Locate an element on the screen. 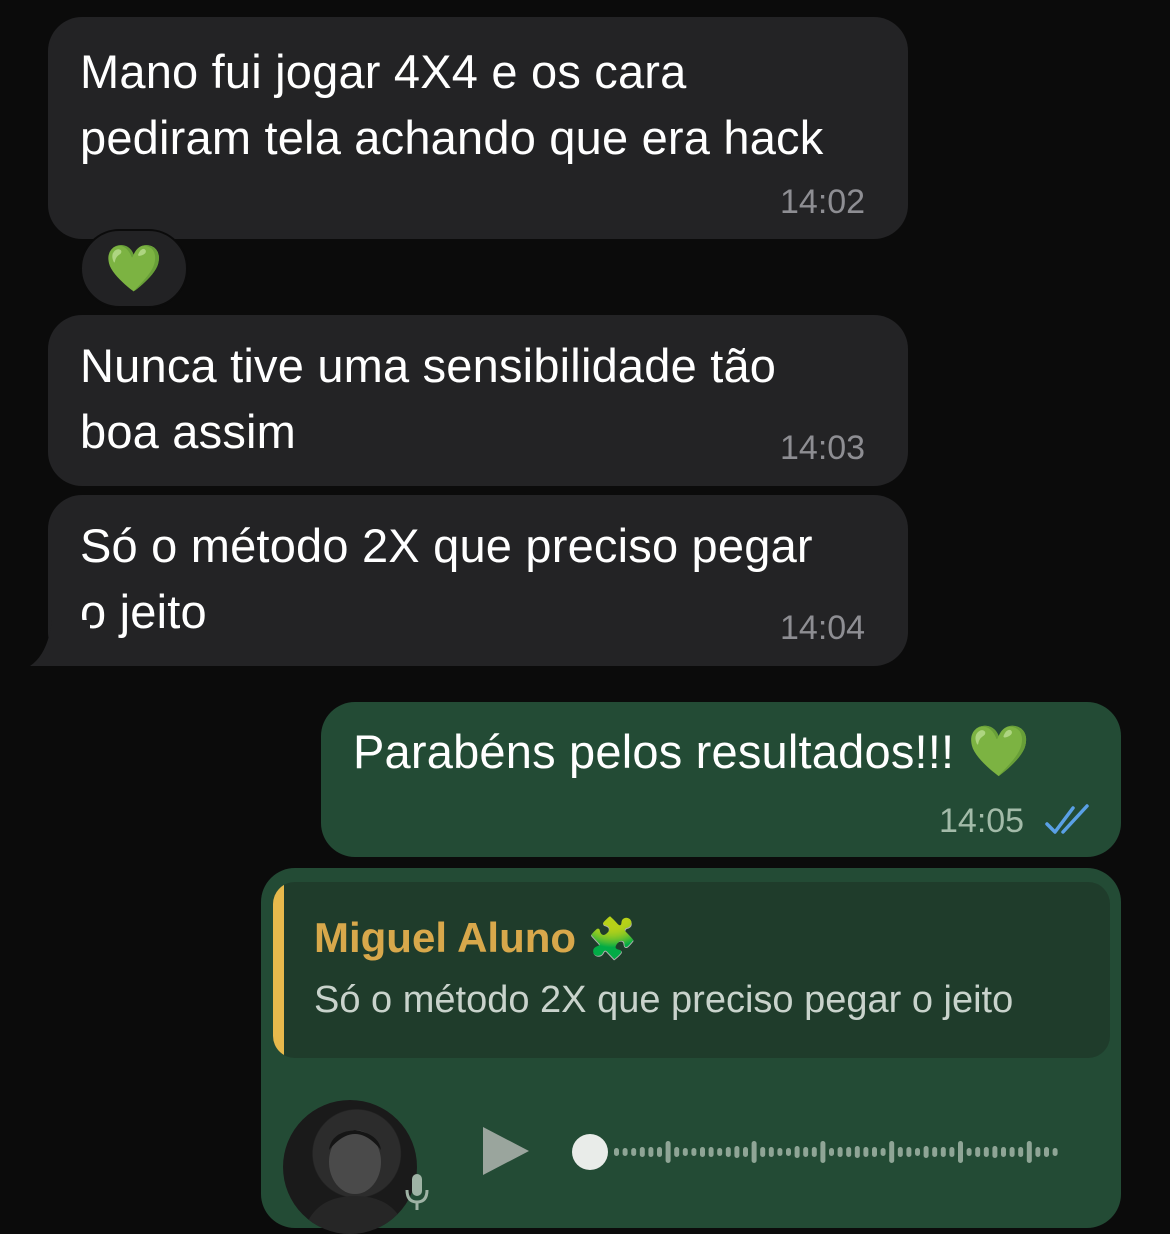 Image resolution: width=1170 pixels, height=1234 pixels. message-text-line-2: pediram tela achando que era hack is located at coordinates (452, 137).